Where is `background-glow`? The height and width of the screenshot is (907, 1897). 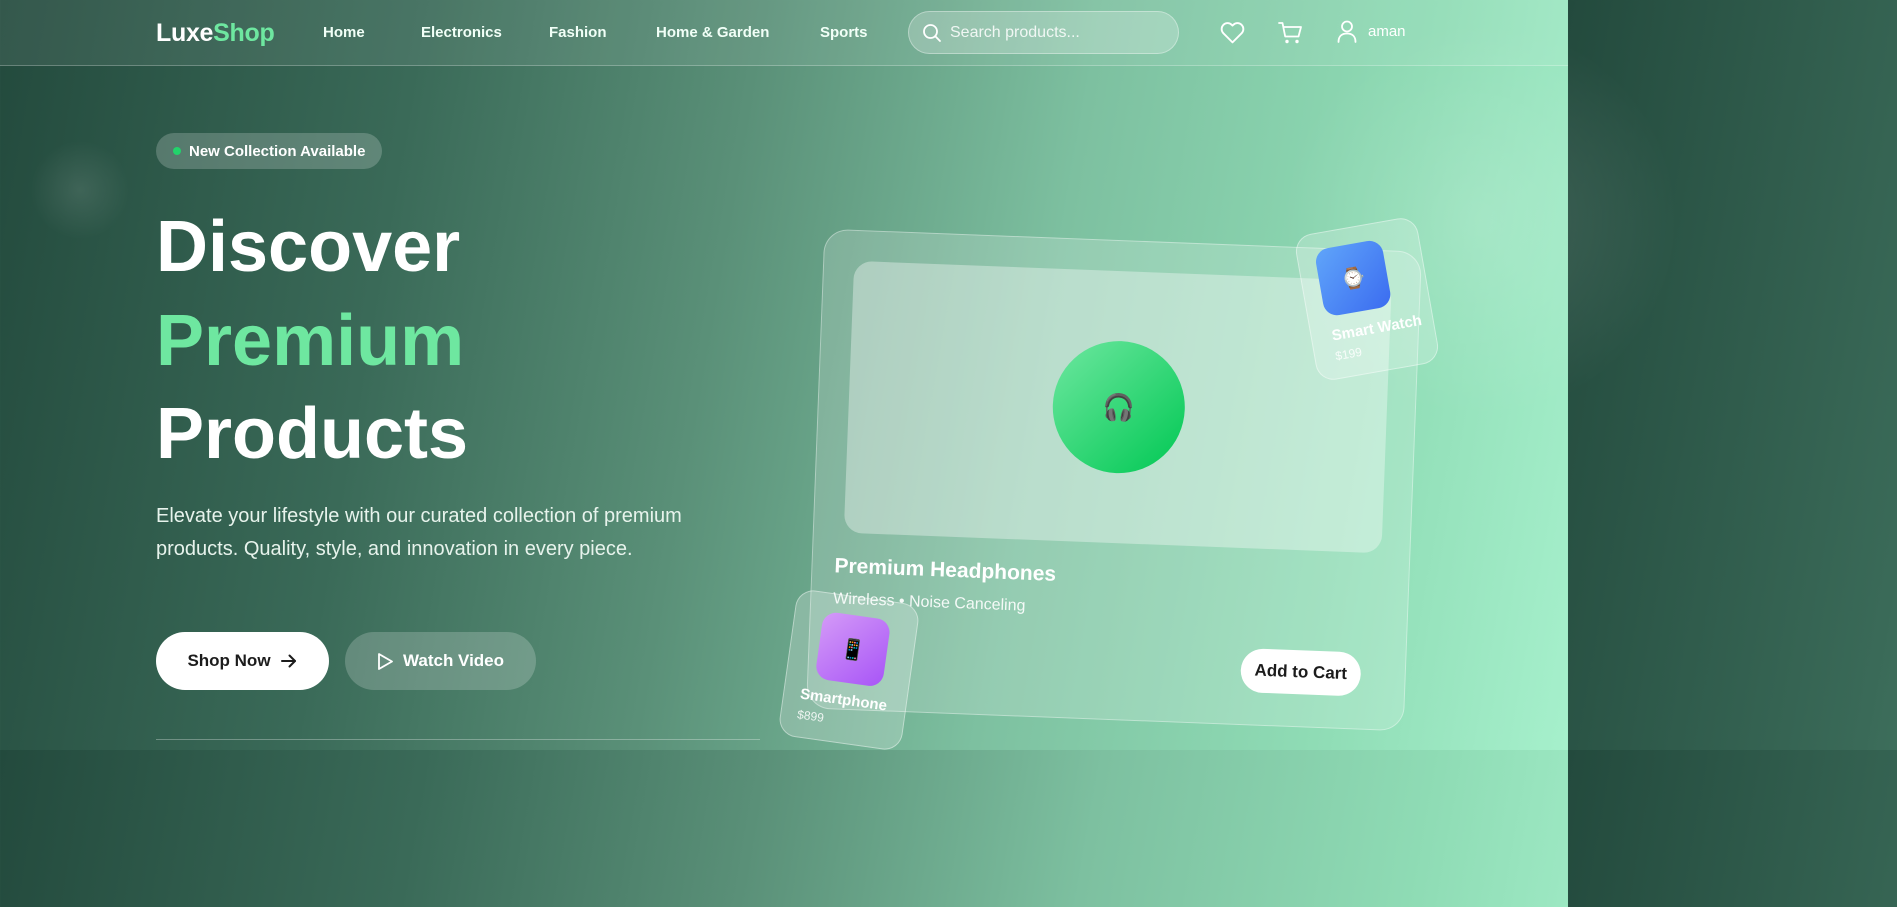 background-glow is located at coordinates (80, 190).